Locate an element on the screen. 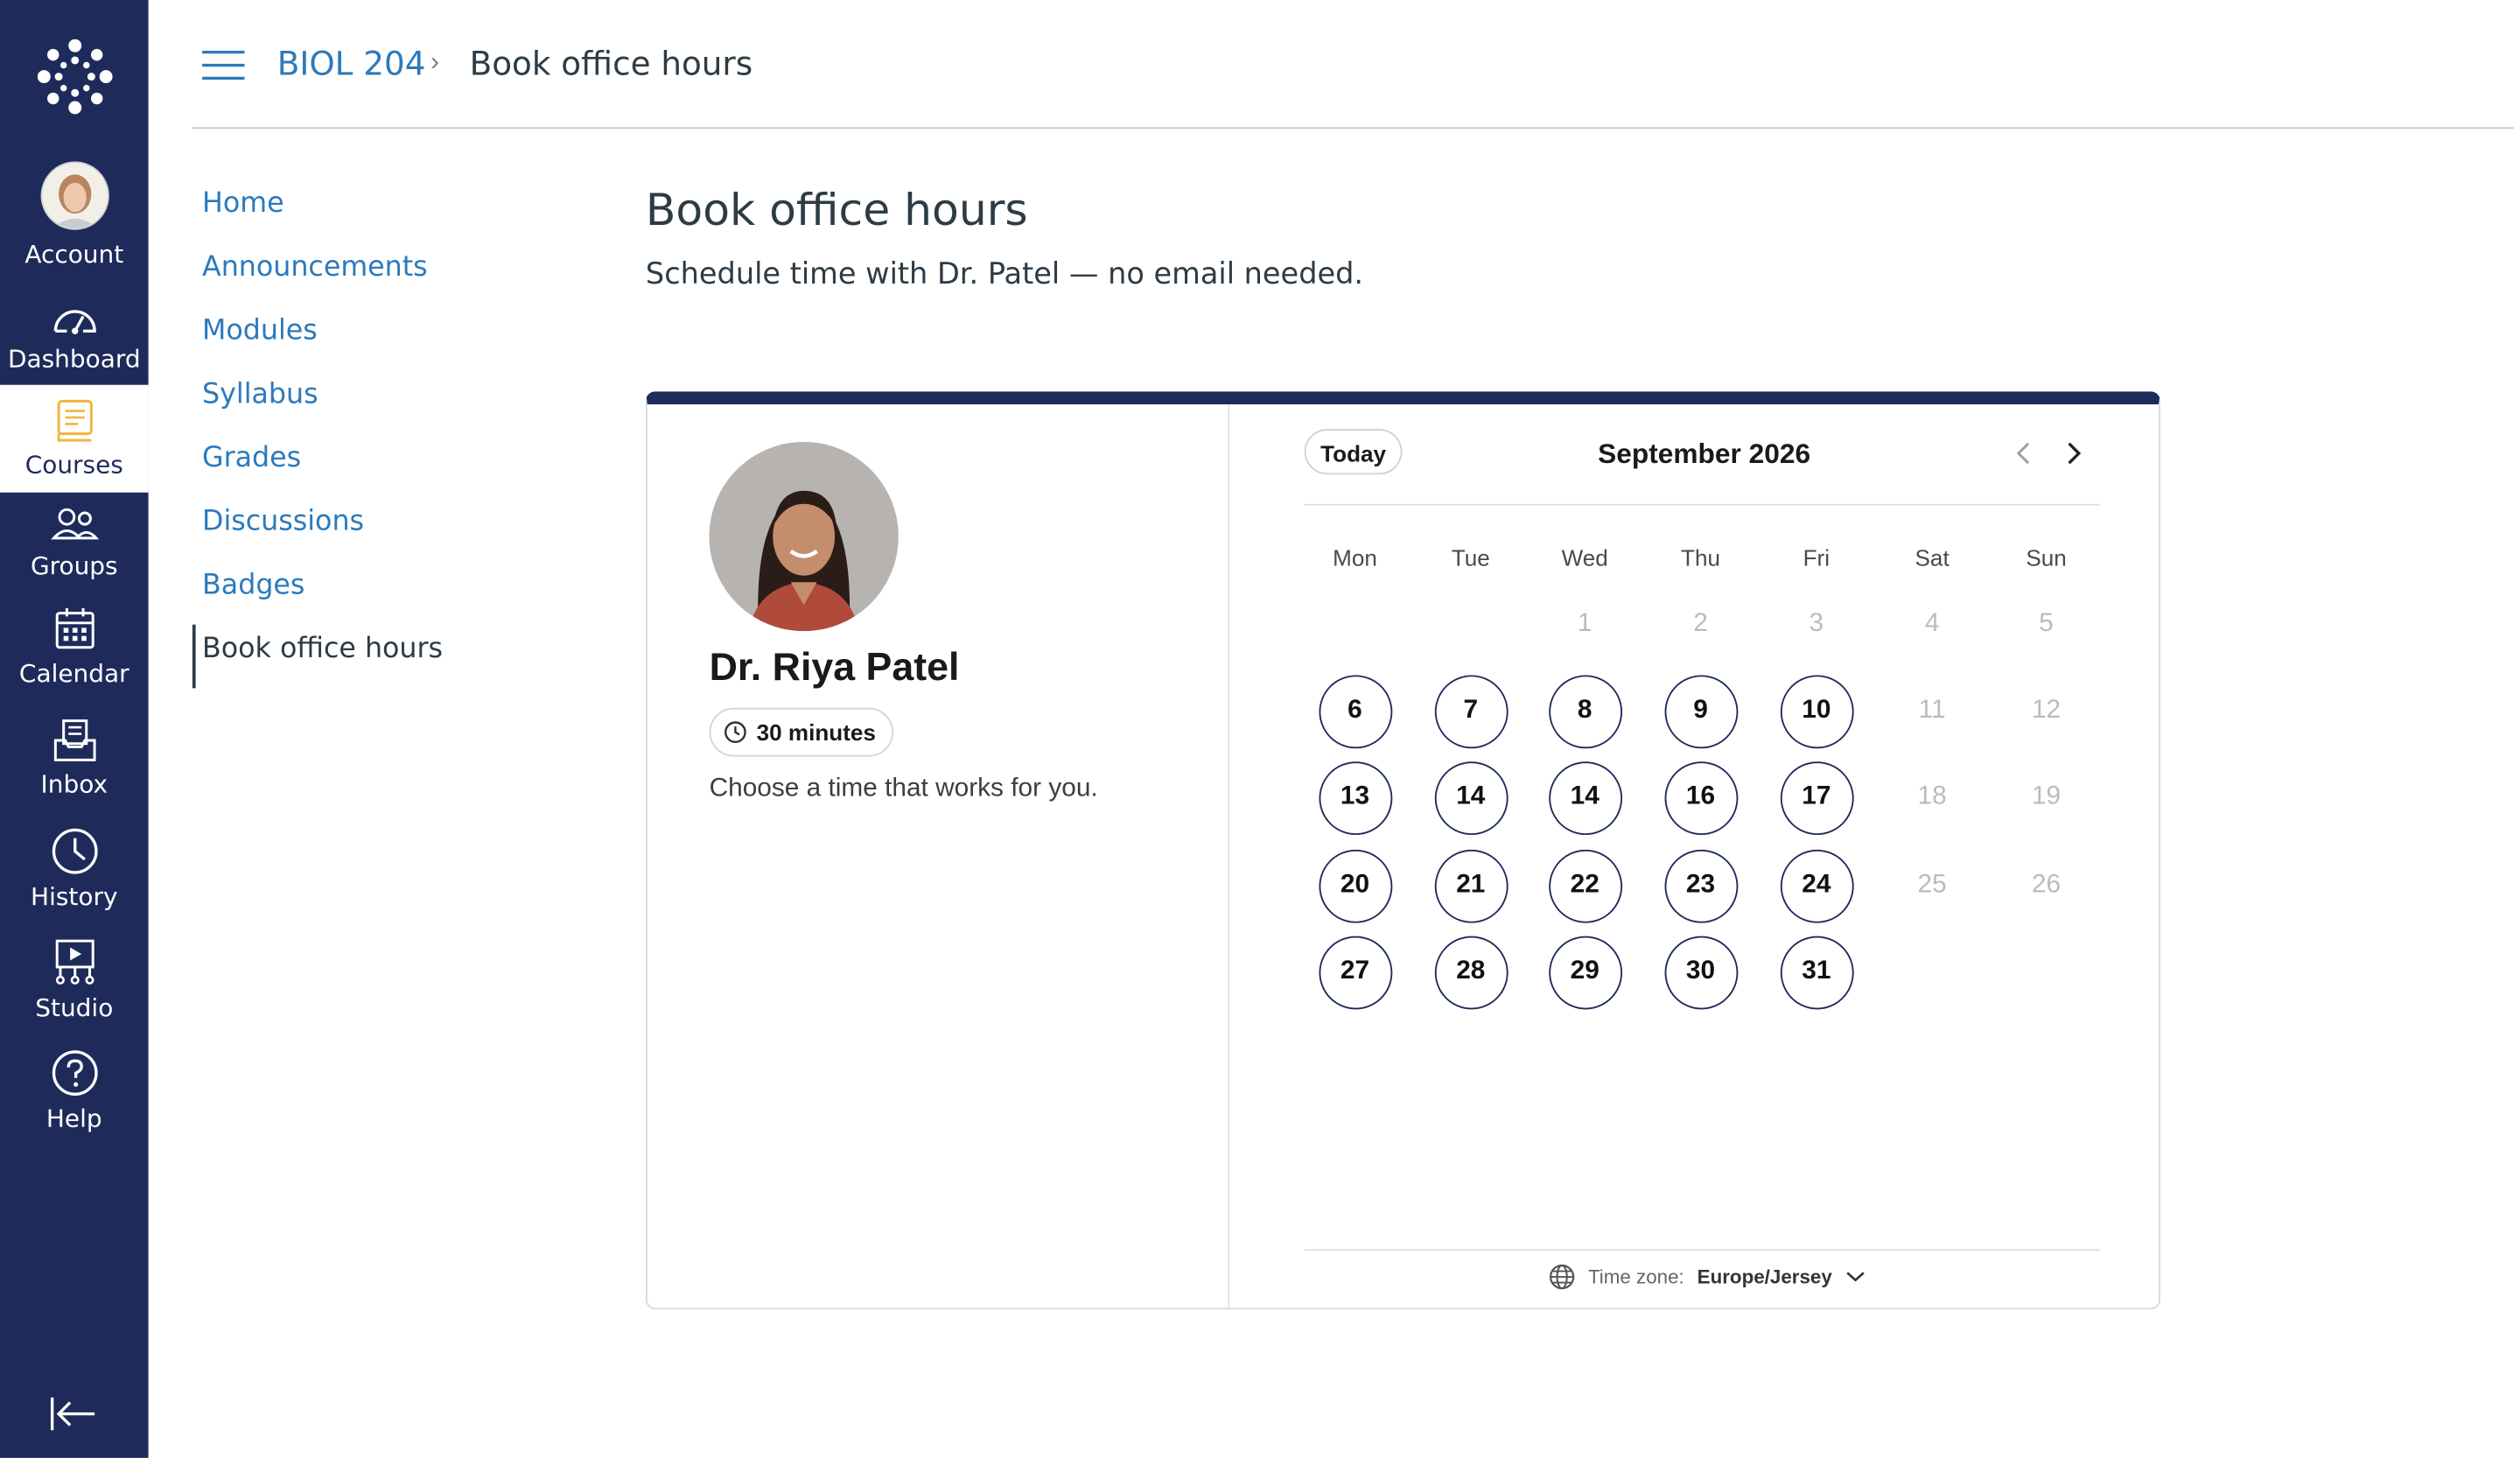 Image resolution: width=2520 pixels, height=1458 pixels. history-clock-icon is located at coordinates (74, 851).